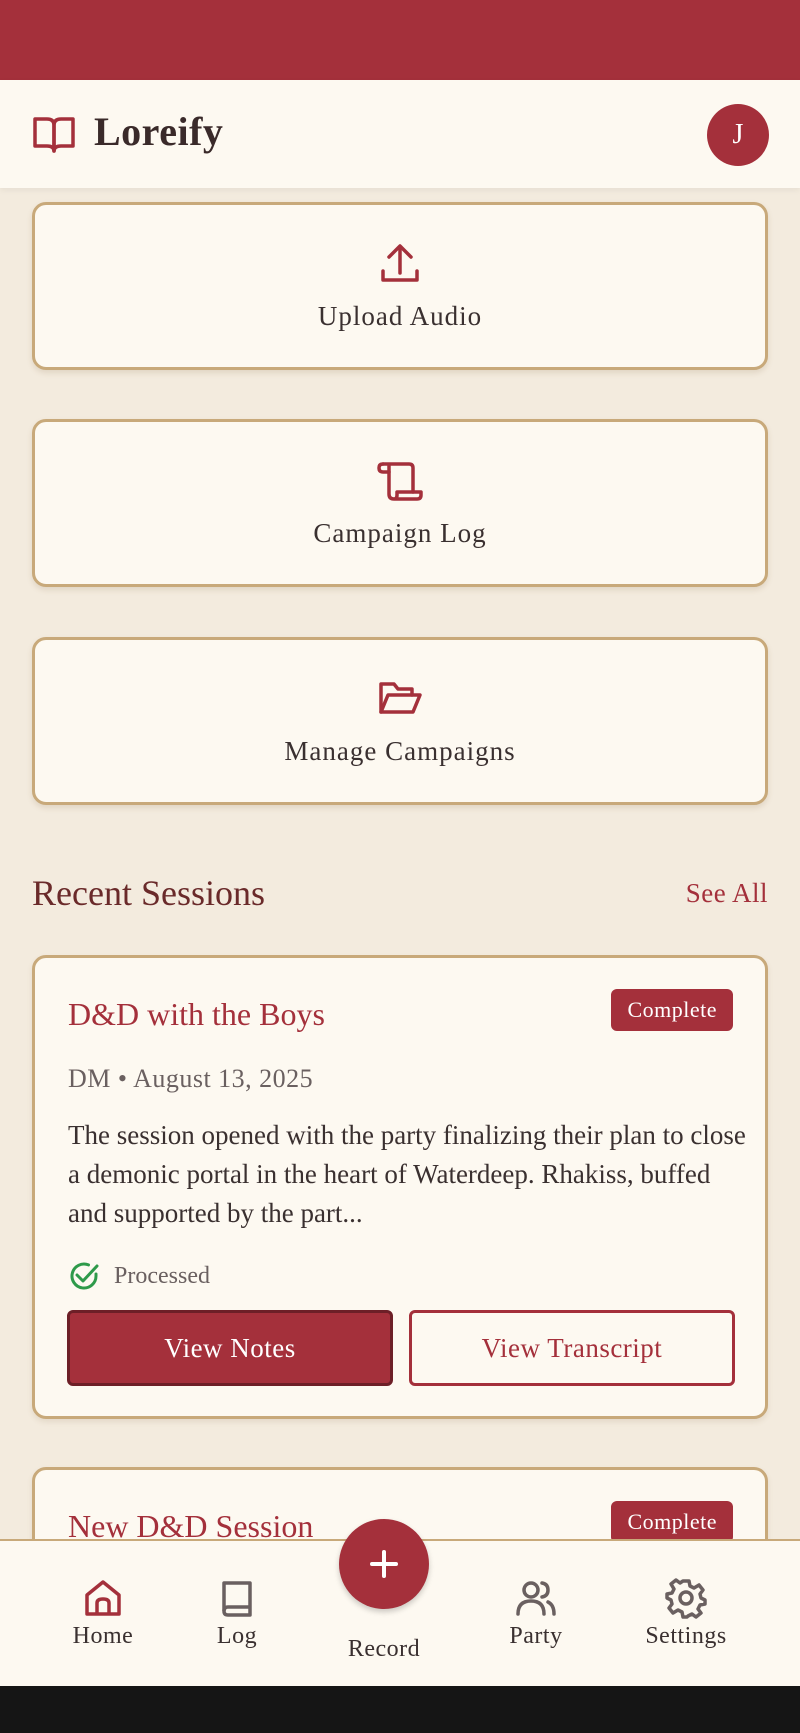 This screenshot has width=800, height=1733. Describe the element at coordinates (686, 1598) in the screenshot. I see `gear-icon` at that location.